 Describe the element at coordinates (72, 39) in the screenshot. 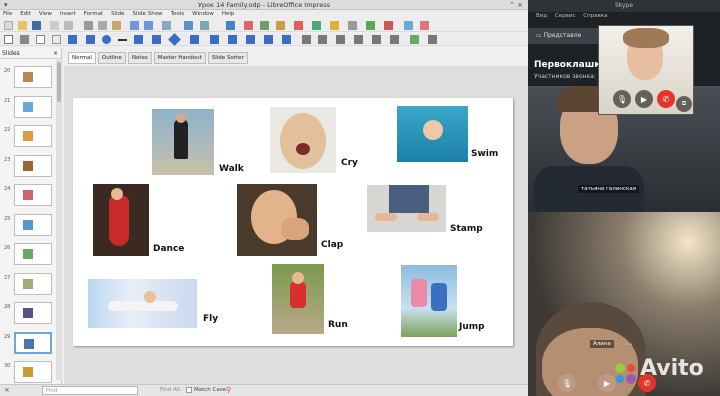

I see `line-color-icon` at that location.